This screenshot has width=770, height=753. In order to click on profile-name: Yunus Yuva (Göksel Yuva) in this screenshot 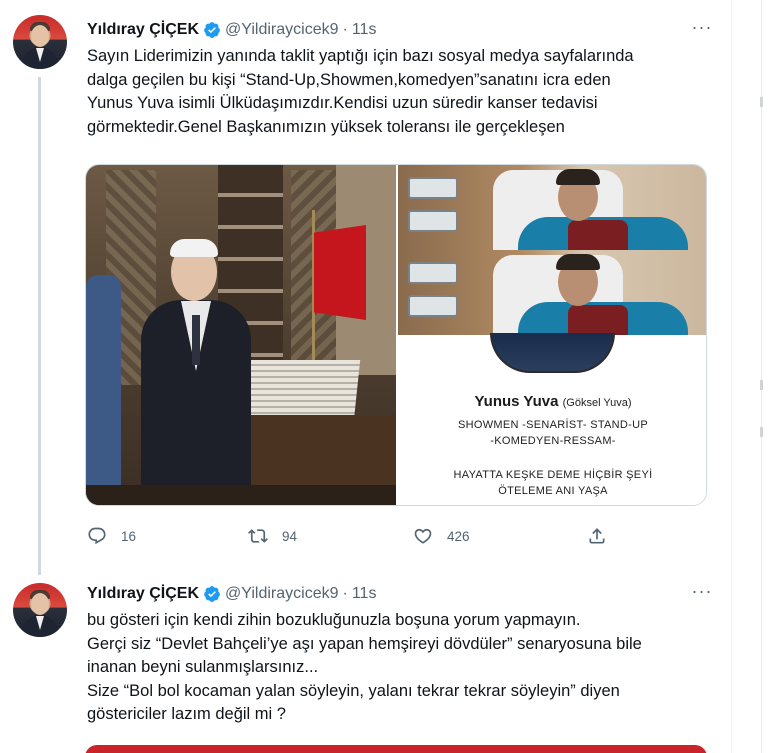, I will do `click(552, 401)`.